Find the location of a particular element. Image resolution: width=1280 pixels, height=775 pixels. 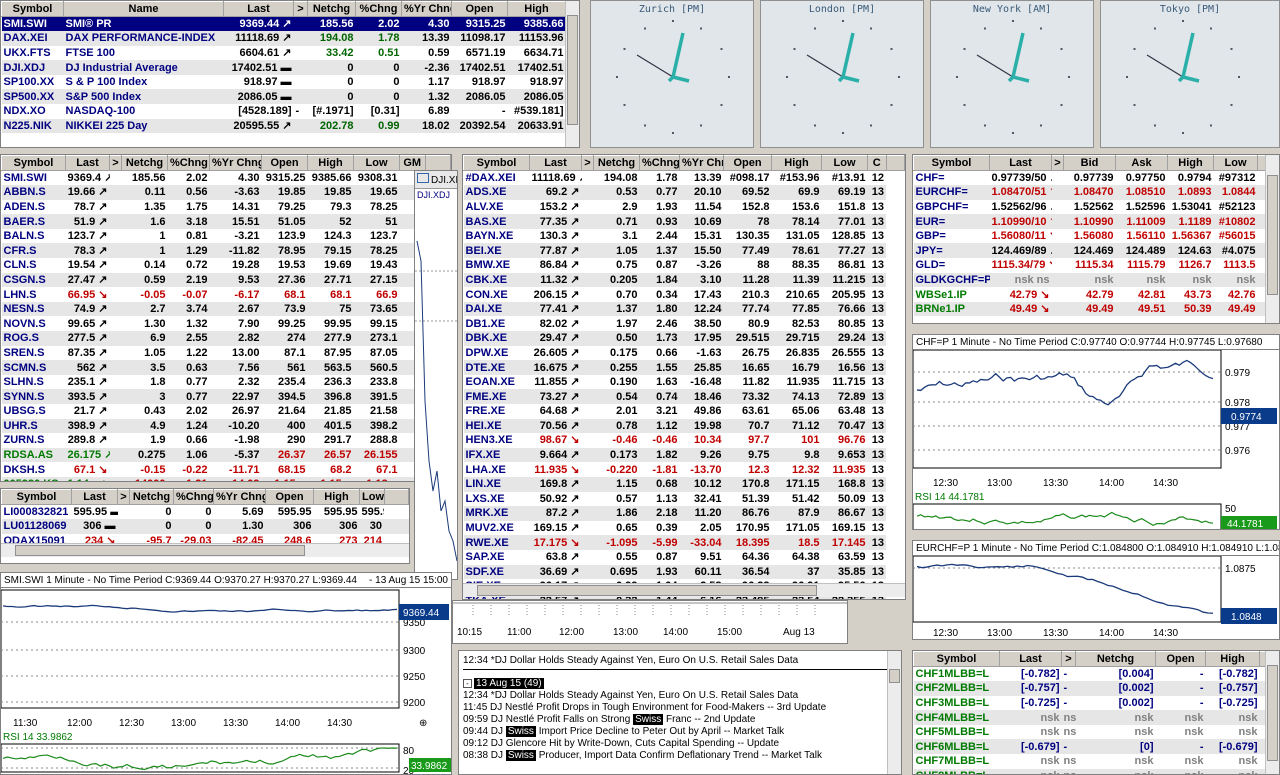

misc-col-header: Netchg is located at coordinates (151, 497).